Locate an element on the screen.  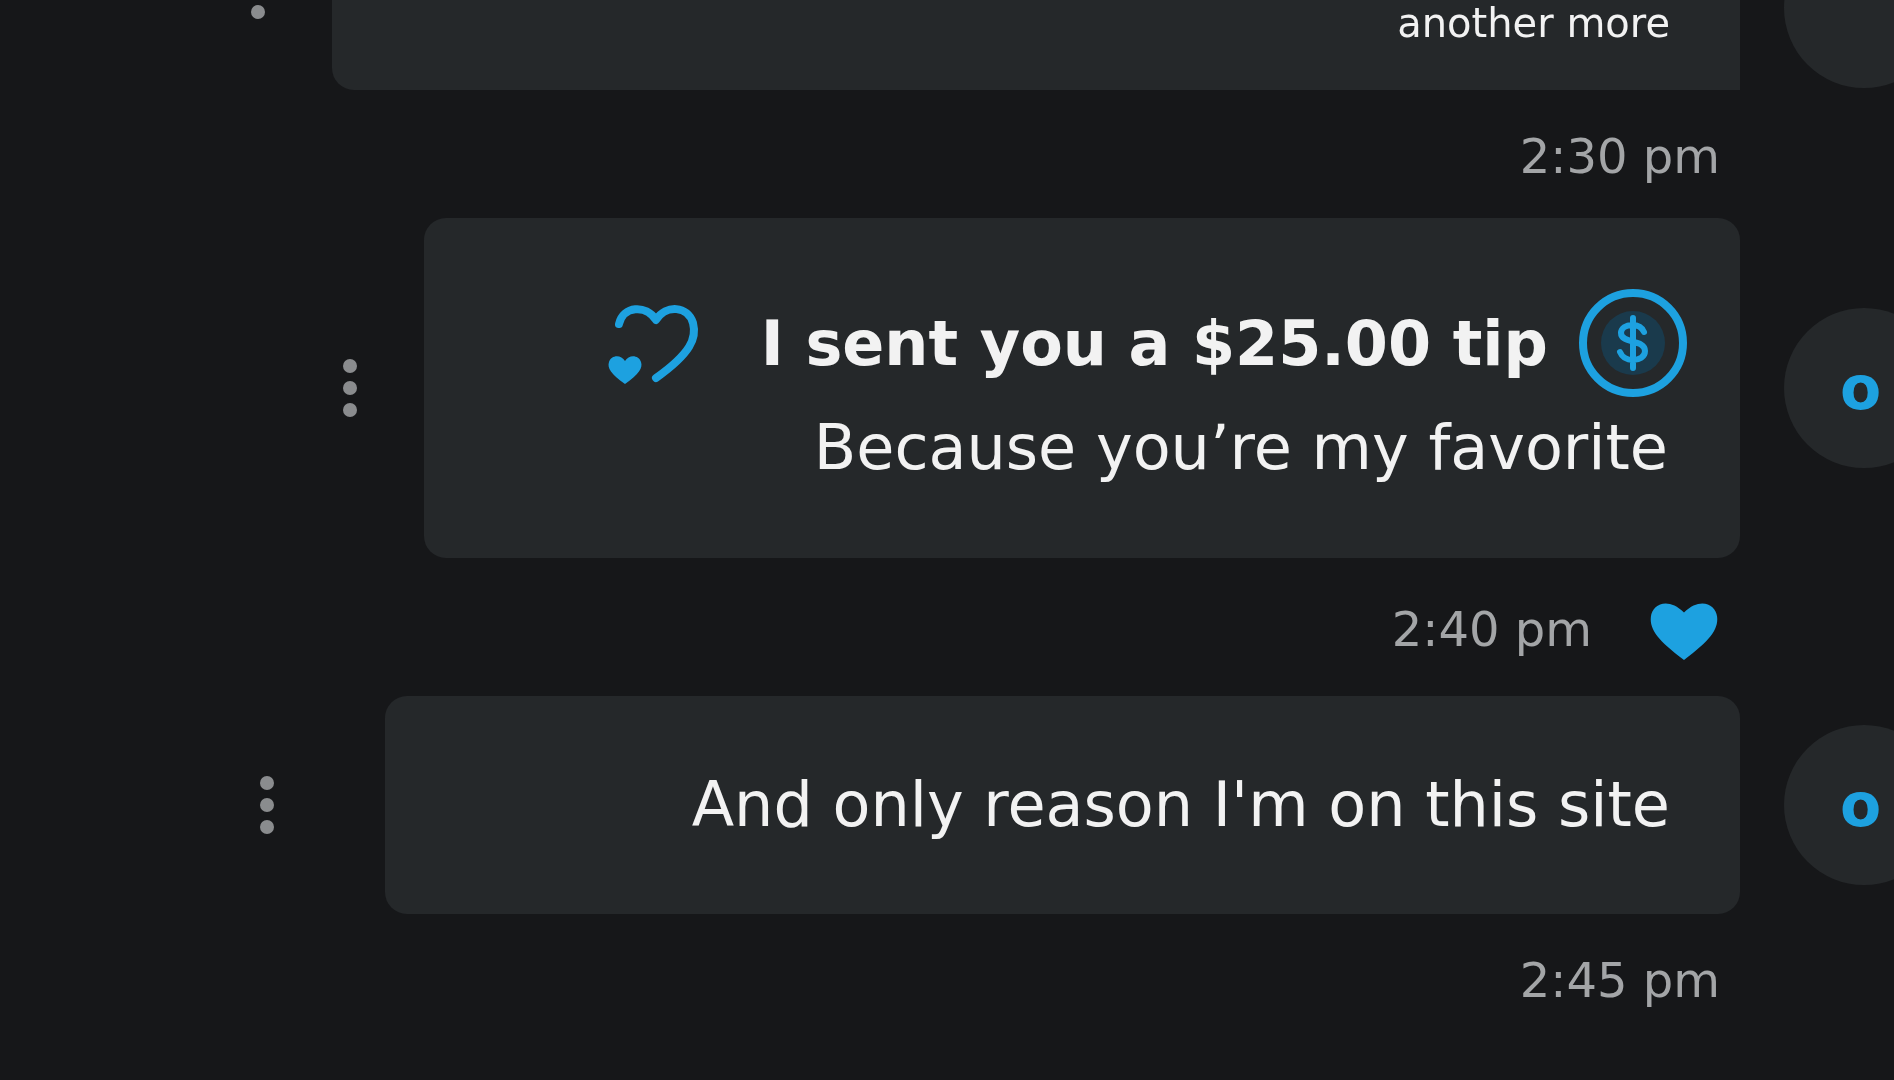
message-time: 2:45 pm is located at coordinates (1619, 980).